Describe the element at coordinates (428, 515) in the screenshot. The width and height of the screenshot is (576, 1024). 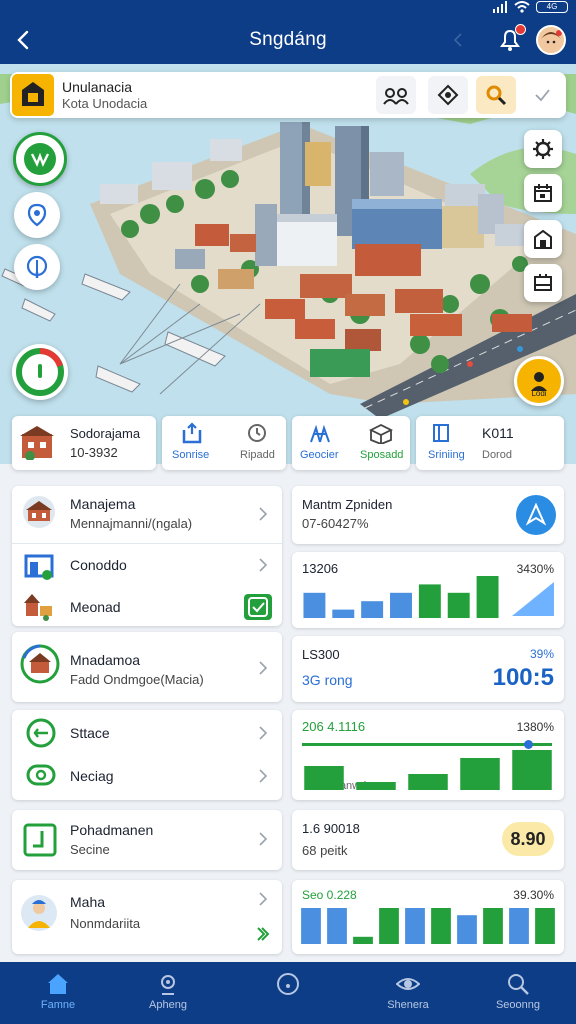
I see `stat-card-overview: Mantm Zpniden 07-60427%` at that location.